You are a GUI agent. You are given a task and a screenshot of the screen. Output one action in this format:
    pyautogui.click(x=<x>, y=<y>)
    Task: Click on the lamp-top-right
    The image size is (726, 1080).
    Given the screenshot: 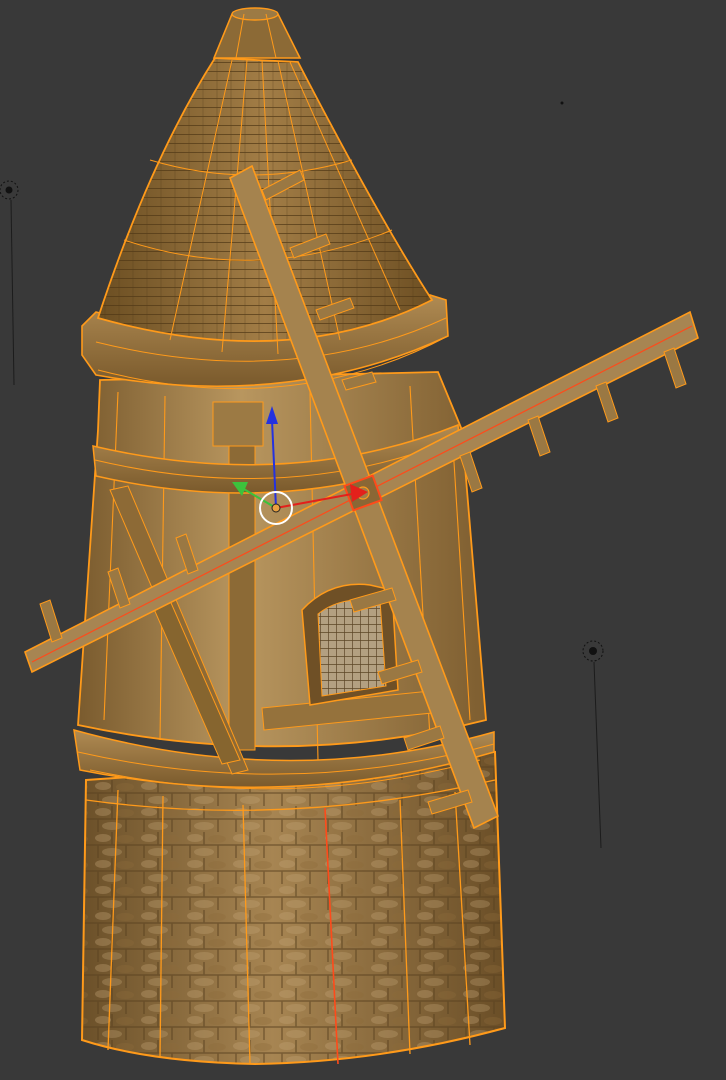 What is the action you would take?
    pyautogui.click(x=562, y=103)
    